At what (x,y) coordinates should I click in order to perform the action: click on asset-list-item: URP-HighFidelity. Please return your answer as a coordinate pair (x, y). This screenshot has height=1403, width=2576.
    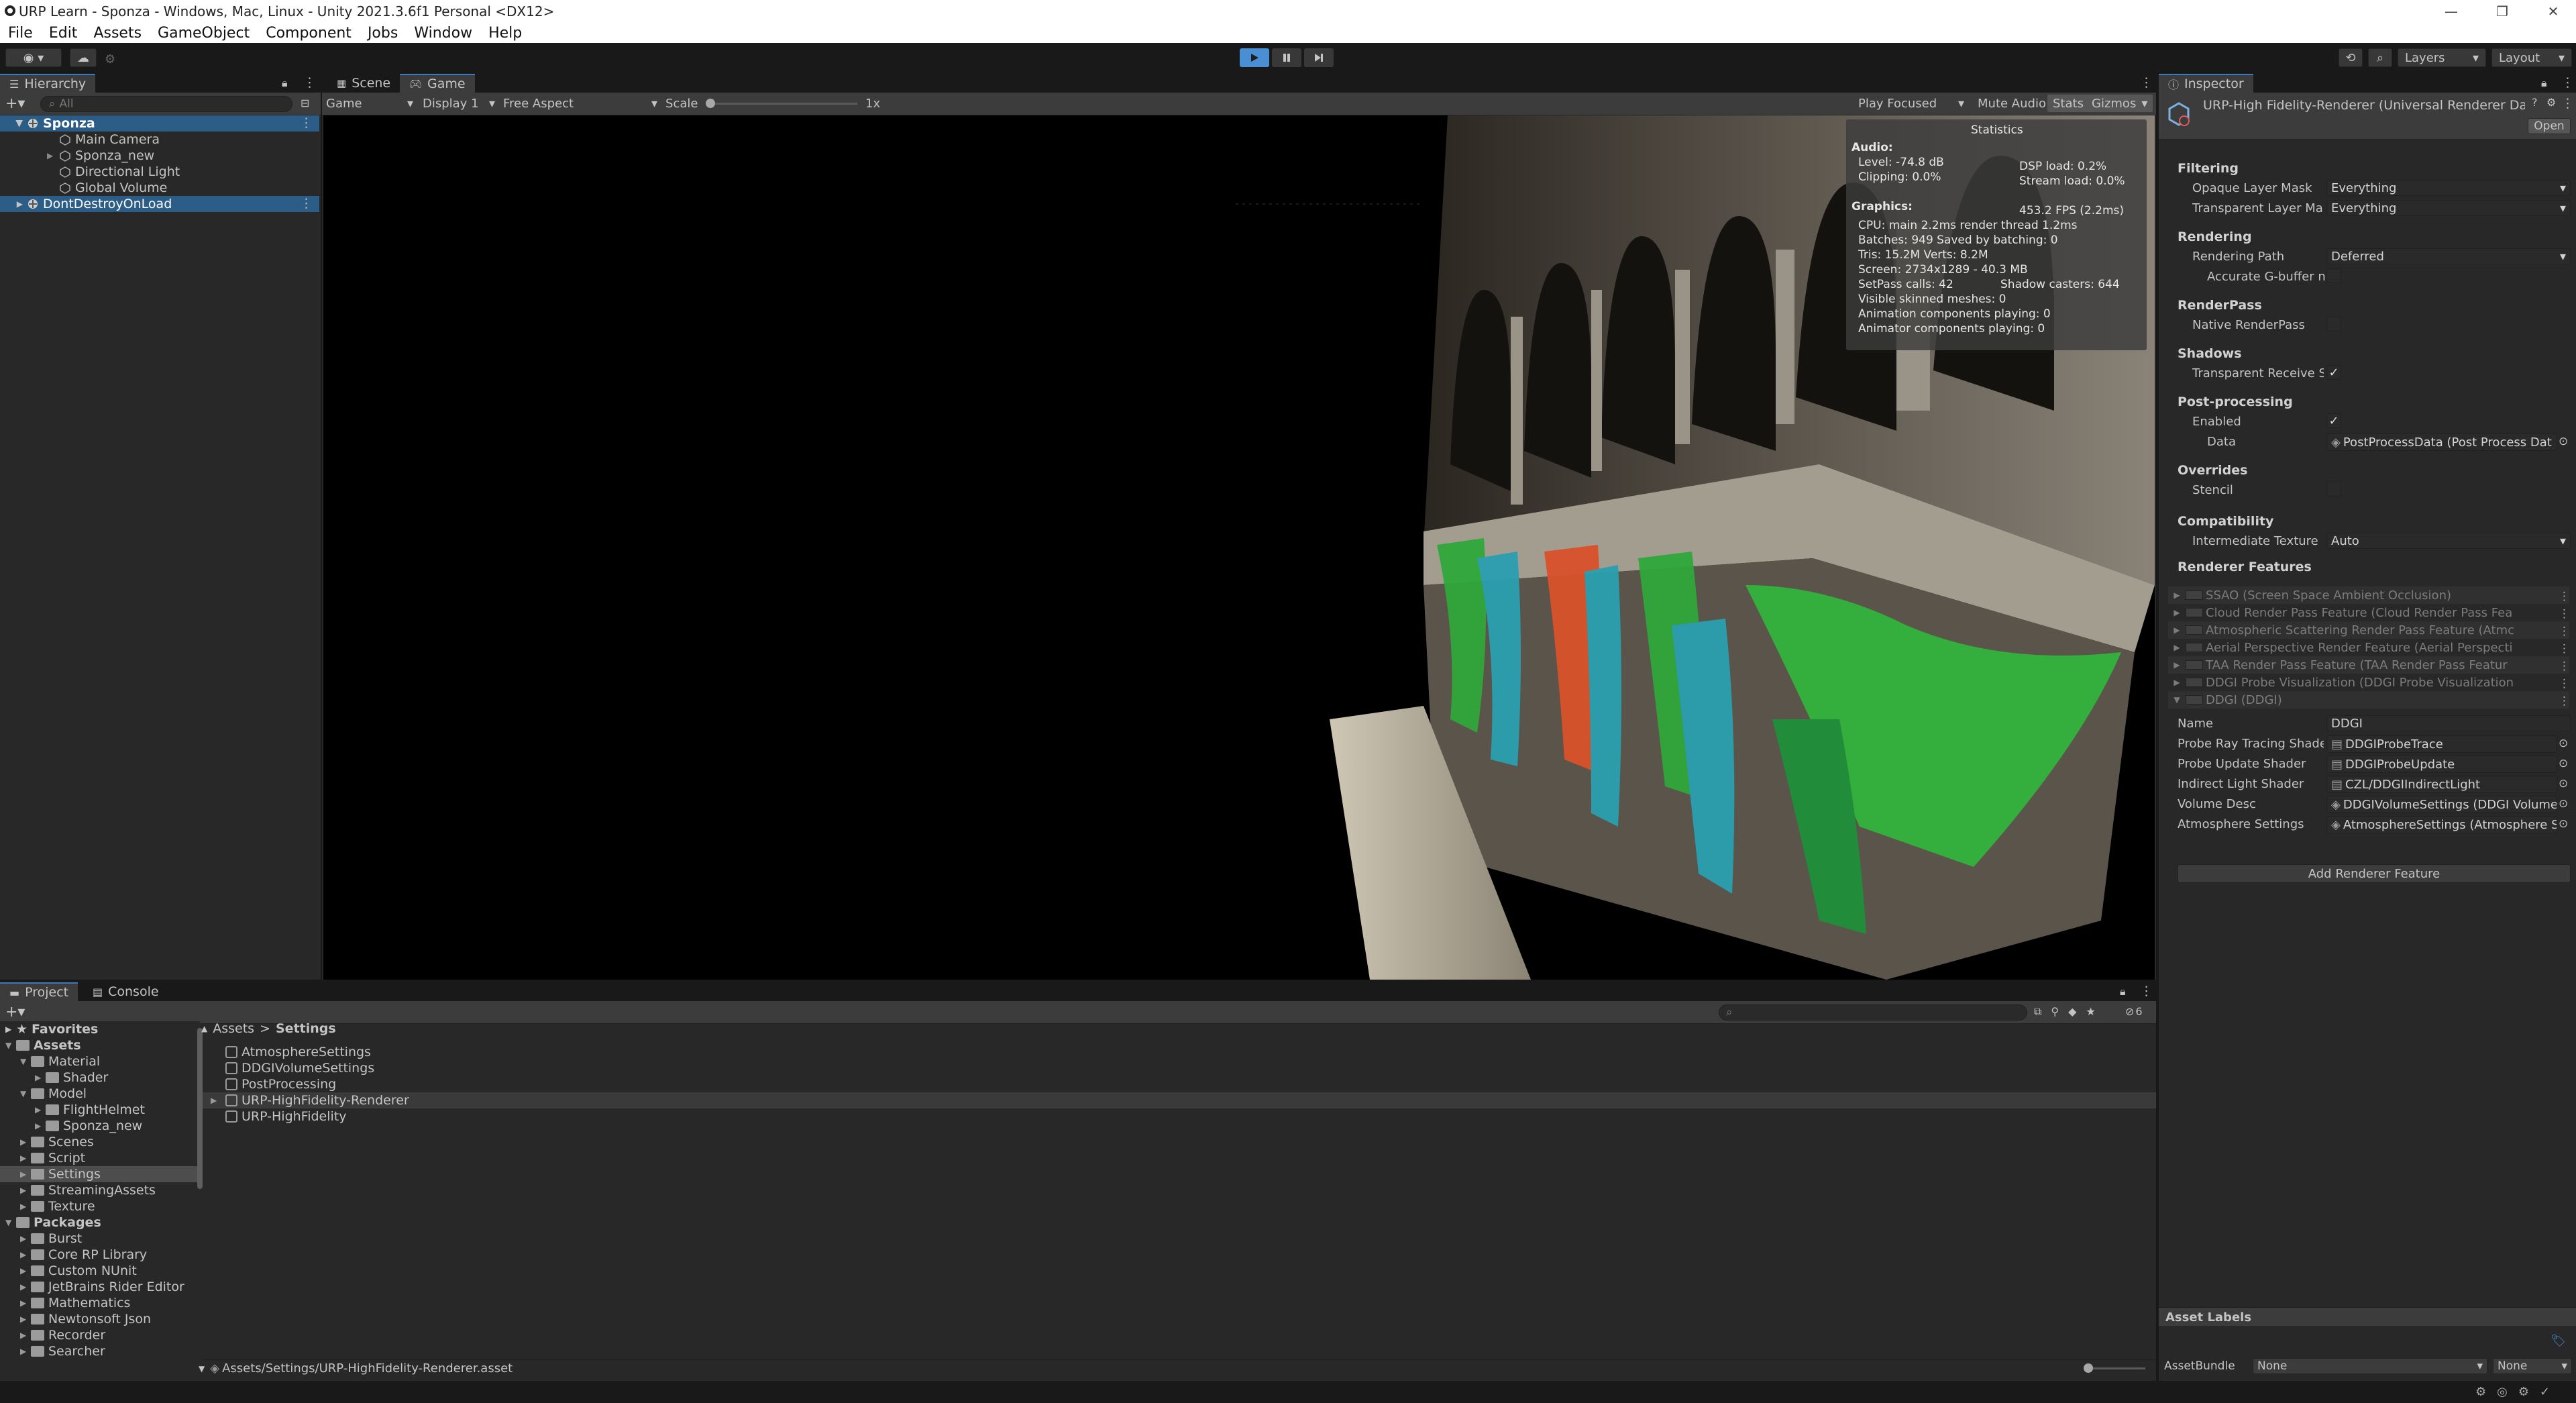
    Looking at the image, I should click on (1179, 1117).